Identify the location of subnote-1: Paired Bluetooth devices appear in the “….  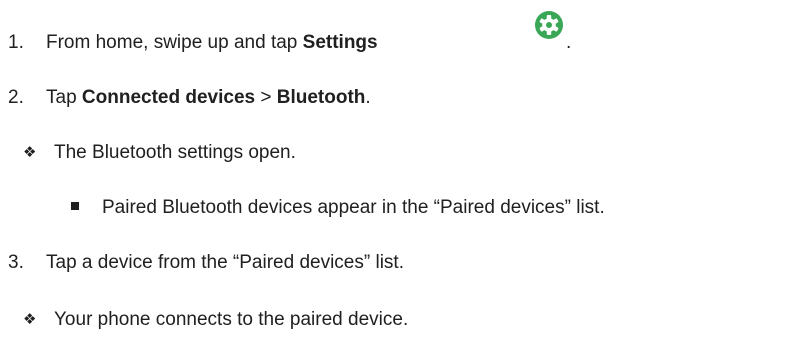
(338, 208).